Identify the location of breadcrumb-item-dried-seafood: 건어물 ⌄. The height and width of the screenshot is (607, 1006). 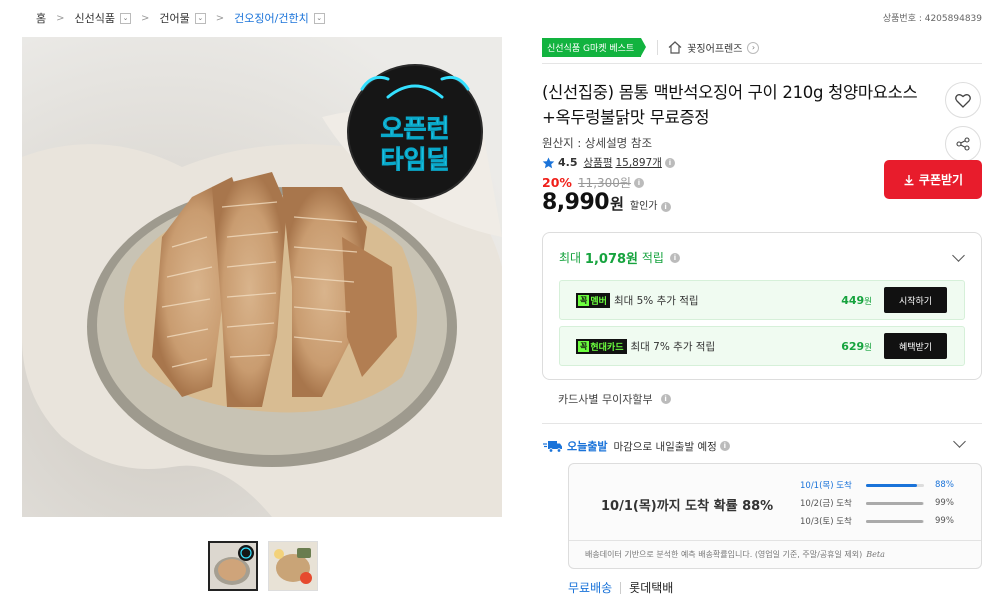
(182, 18).